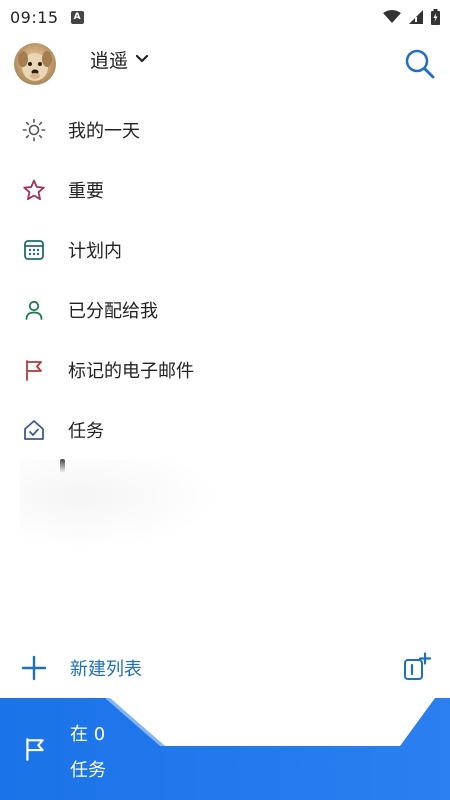 This screenshot has height=800, width=450. Describe the element at coordinates (106, 669) in the screenshot. I see `new-list-label: 新建列表` at that location.